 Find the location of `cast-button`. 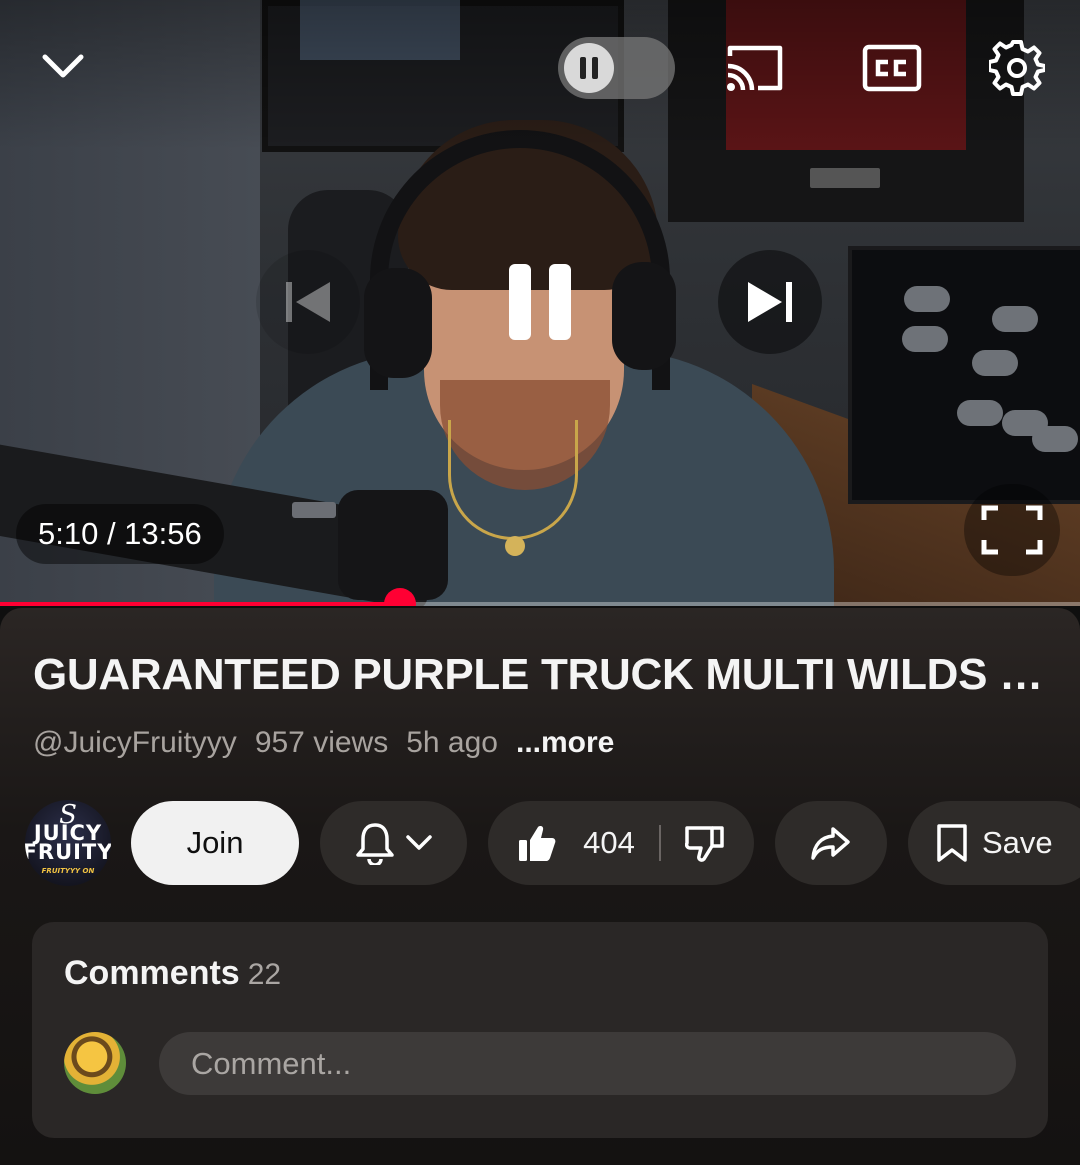

cast-button is located at coordinates (755, 68).